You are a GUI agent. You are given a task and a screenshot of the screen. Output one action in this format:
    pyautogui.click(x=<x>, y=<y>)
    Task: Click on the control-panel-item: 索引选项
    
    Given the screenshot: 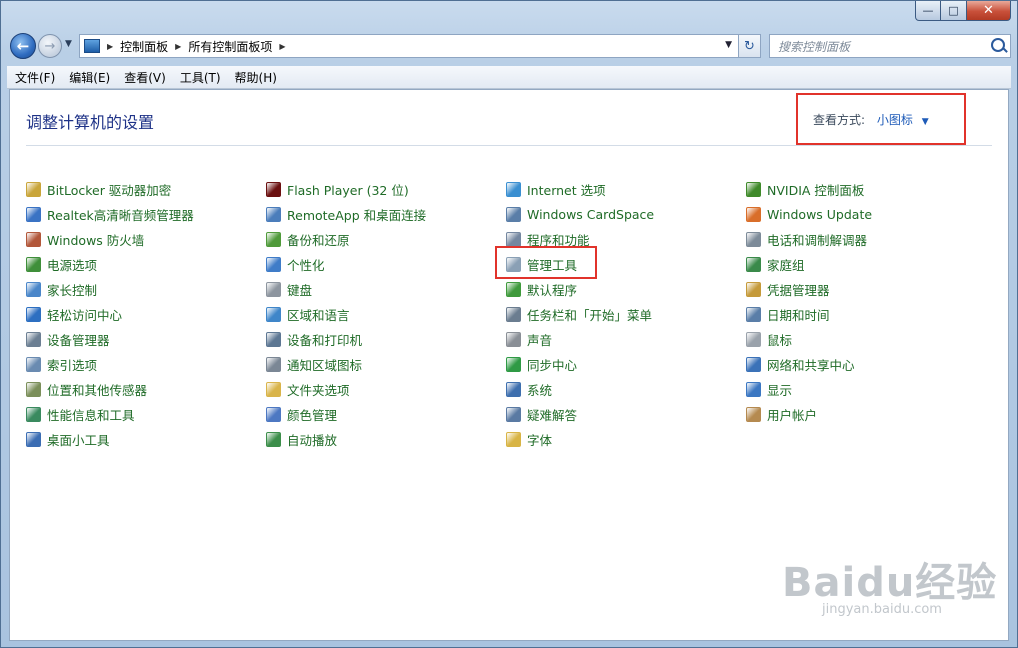 What is the action you would take?
    pyautogui.click(x=110, y=364)
    